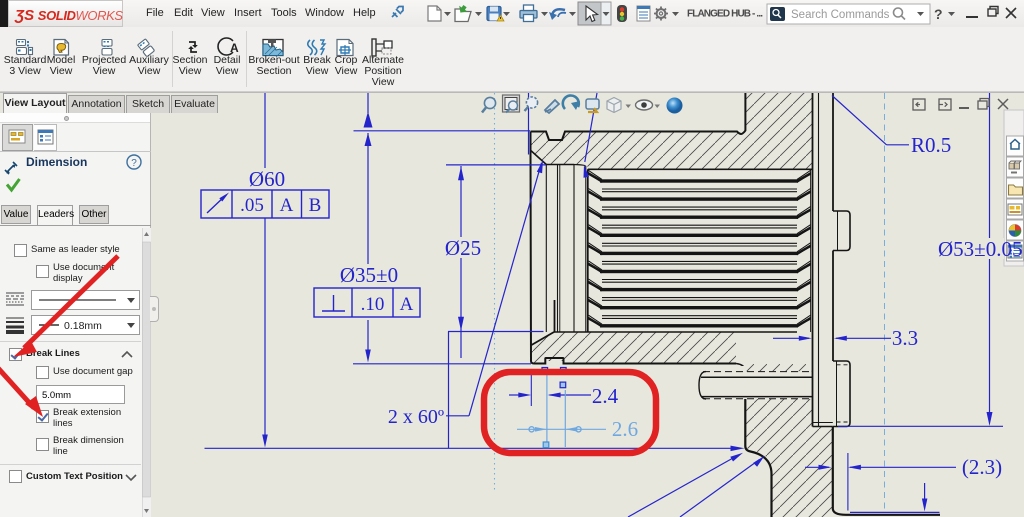 Image resolution: width=1024 pixels, height=517 pixels. Describe the element at coordinates (463, 248) in the screenshot. I see `svg-text: Ø25` at that location.